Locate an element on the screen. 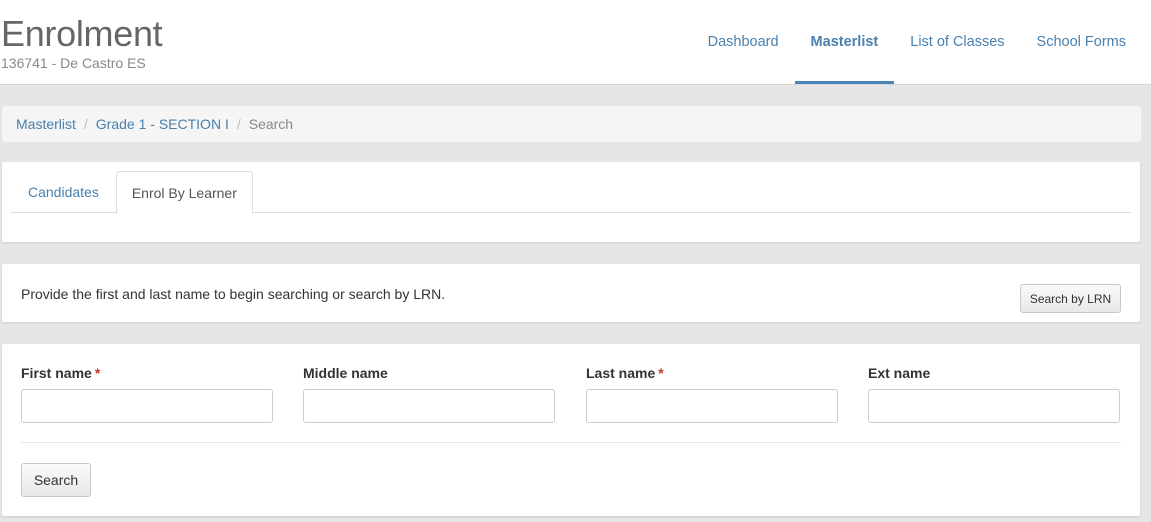 Image resolution: width=1151 pixels, height=522 pixels. tab-enrol-by-learner: Enrol By Learner is located at coordinates (184, 192).